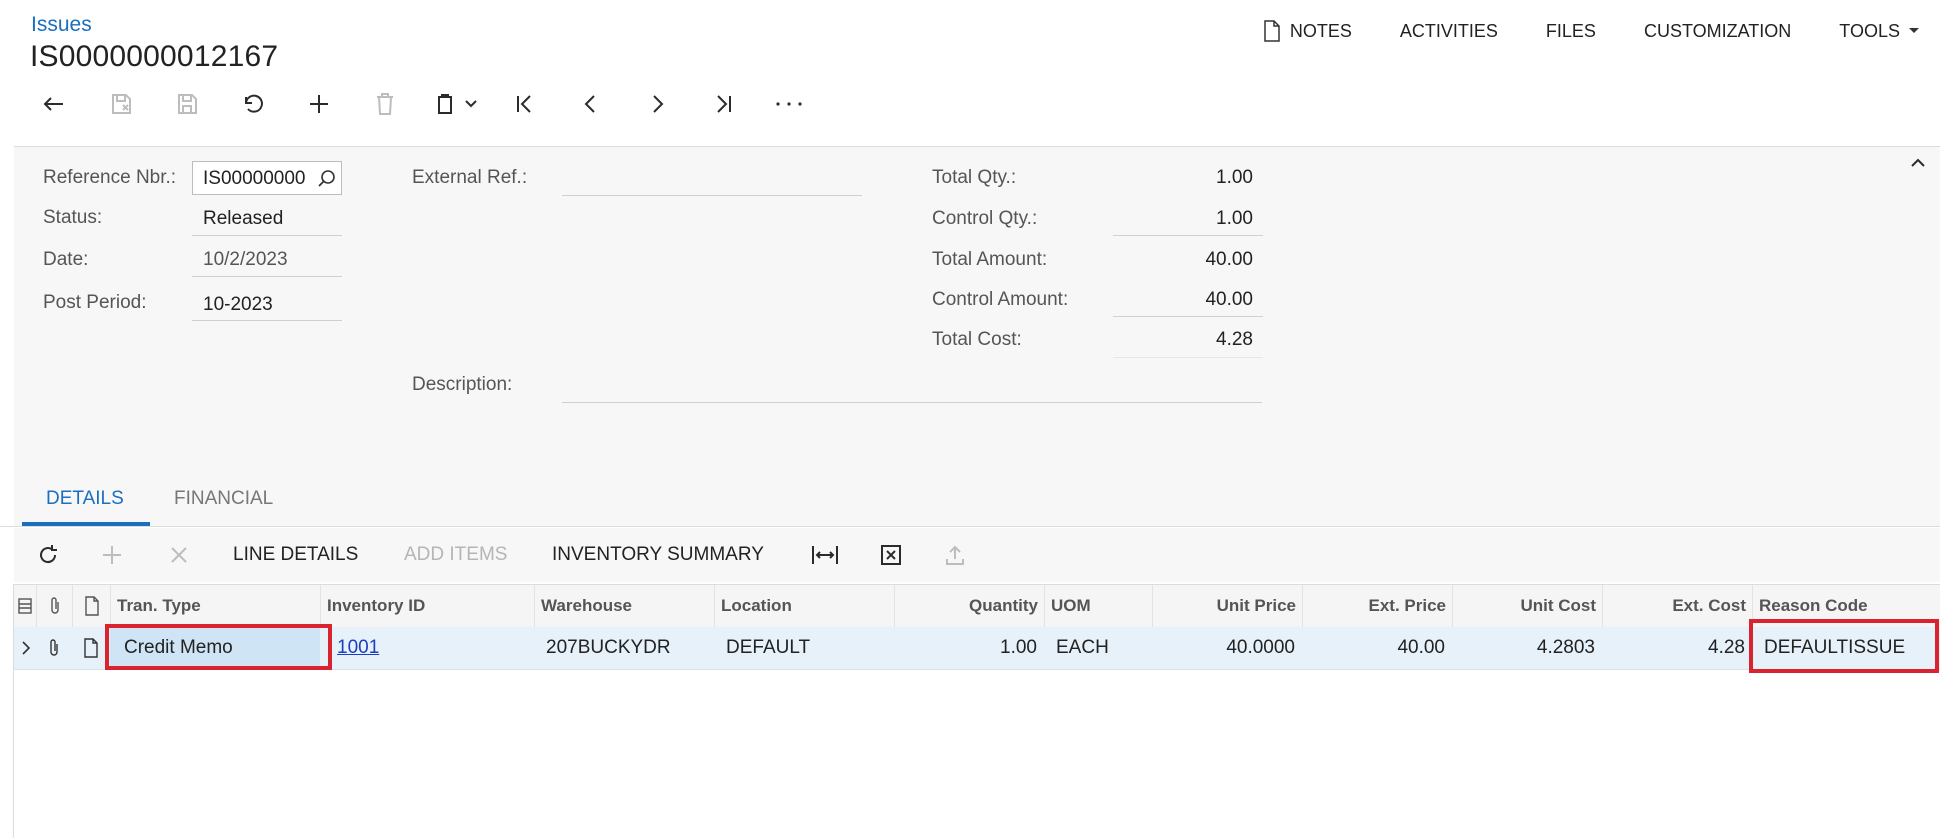 The image size is (1940, 838). What do you see at coordinates (48, 555) in the screenshot?
I see `refresh-button` at bounding box center [48, 555].